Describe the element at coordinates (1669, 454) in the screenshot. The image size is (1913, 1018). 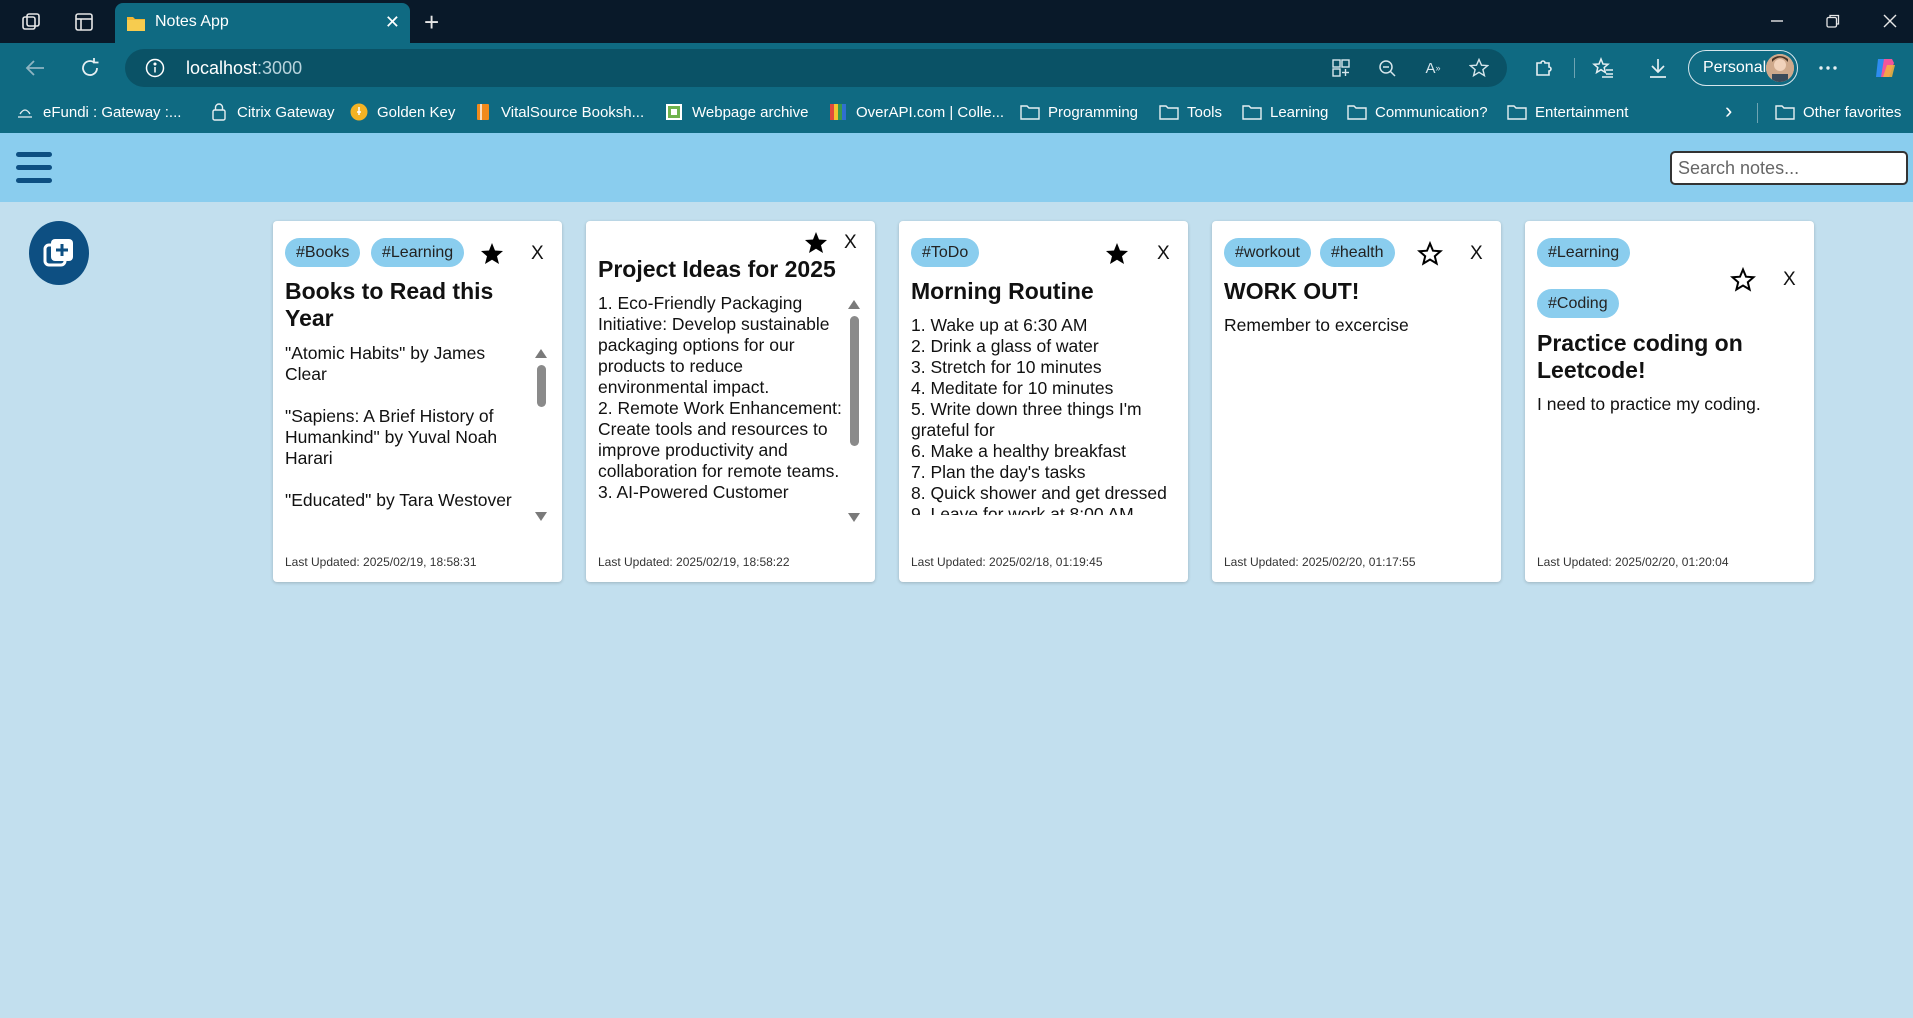
I see `note-body: I need to practice my coding.` at that location.